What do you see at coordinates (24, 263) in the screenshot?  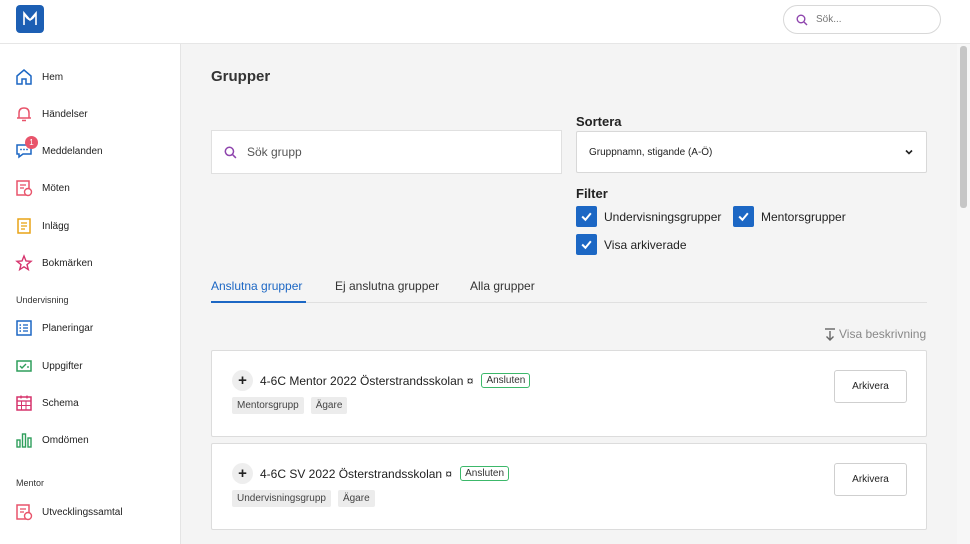 I see `star-icon` at bounding box center [24, 263].